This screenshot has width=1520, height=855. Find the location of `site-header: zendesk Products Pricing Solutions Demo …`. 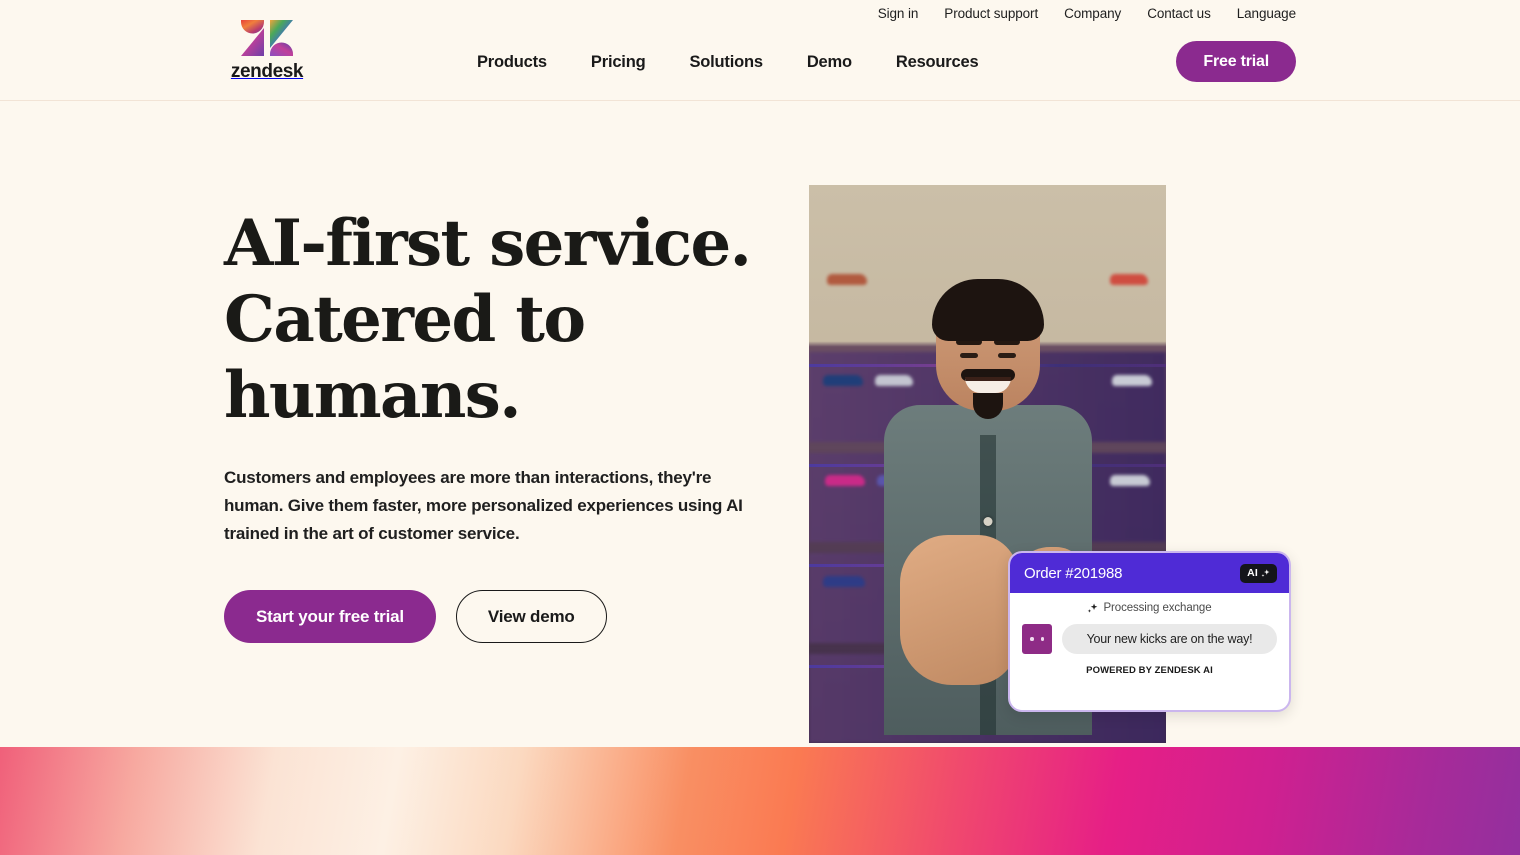

site-header: zendesk Products Pricing Solutions Demo … is located at coordinates (760, 50).